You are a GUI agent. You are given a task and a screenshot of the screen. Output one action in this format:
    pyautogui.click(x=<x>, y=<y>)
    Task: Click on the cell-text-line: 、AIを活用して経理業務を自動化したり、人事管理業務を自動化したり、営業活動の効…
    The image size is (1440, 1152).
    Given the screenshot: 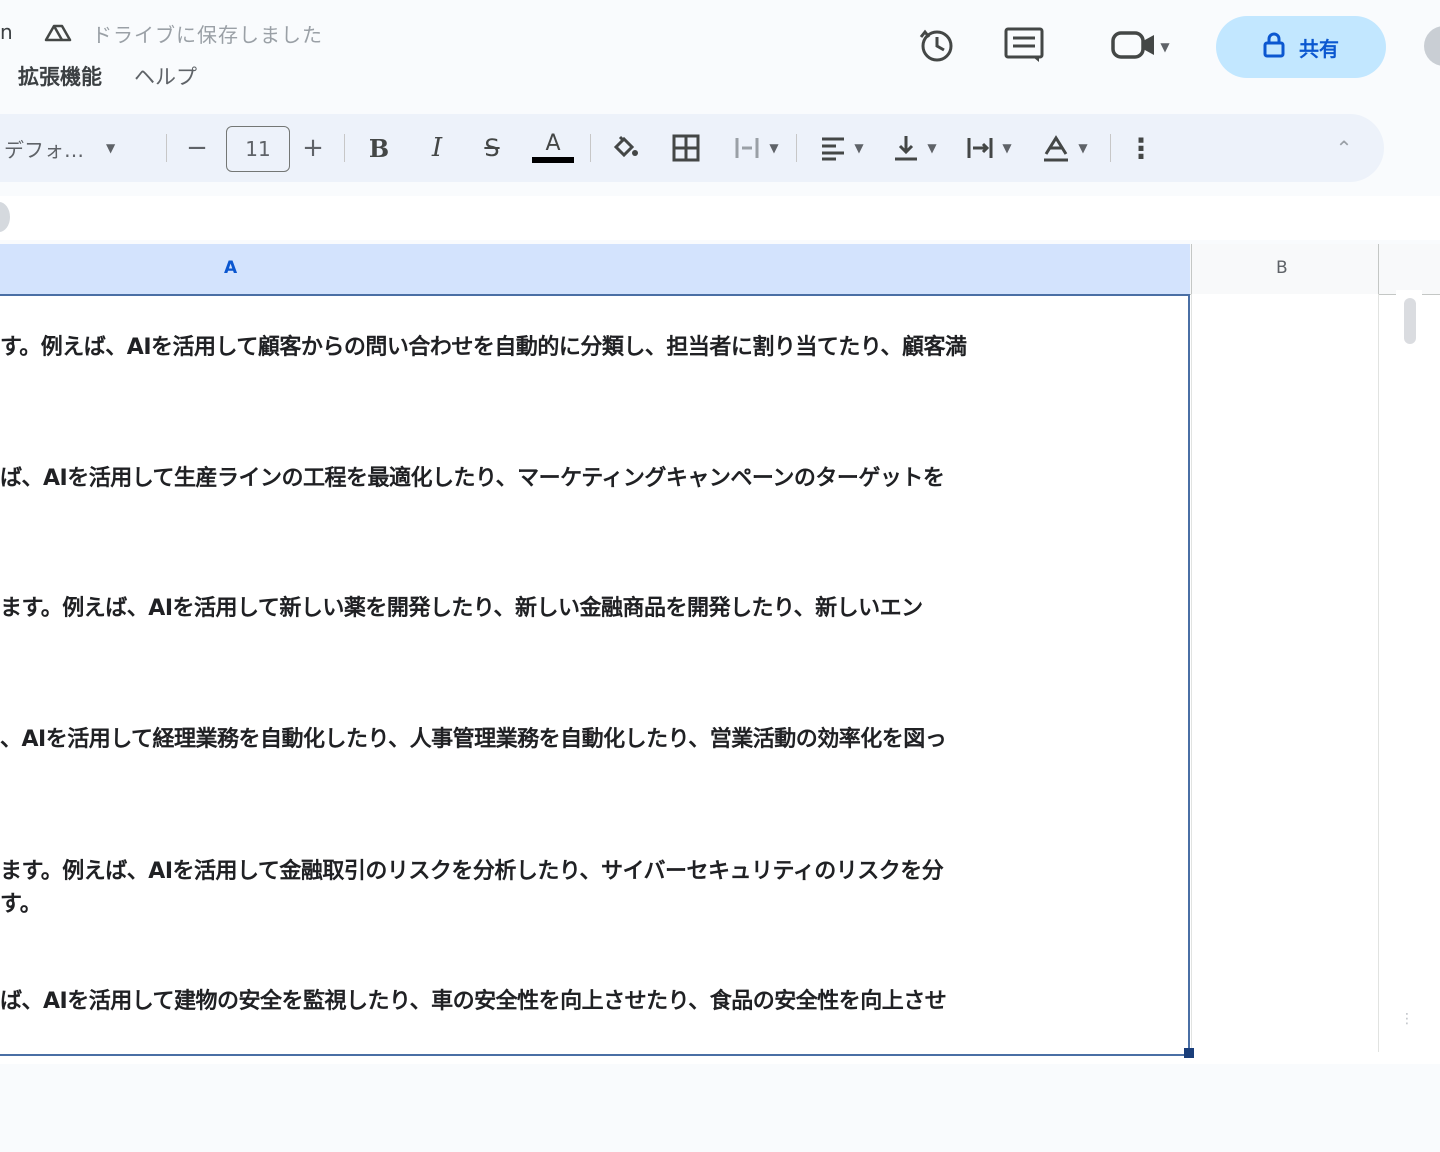 What is the action you would take?
    pyautogui.click(x=473, y=739)
    